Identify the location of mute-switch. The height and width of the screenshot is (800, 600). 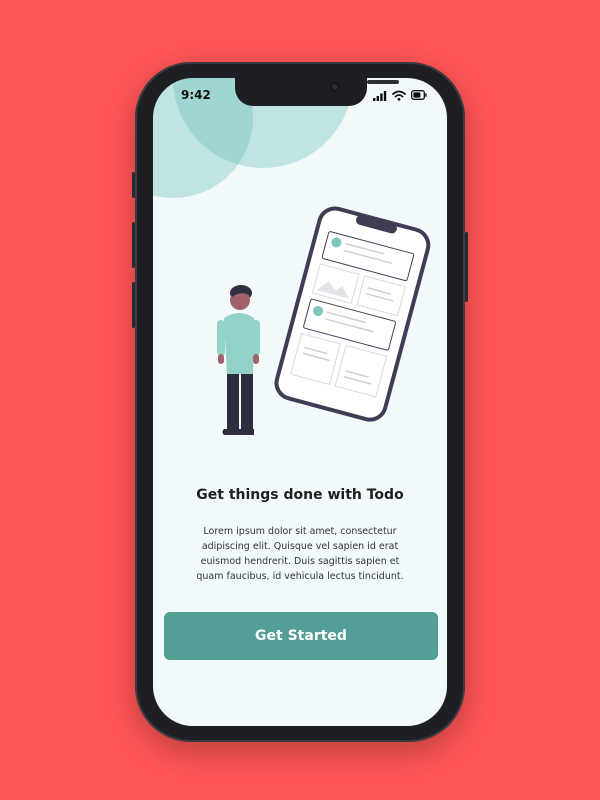
(133, 185).